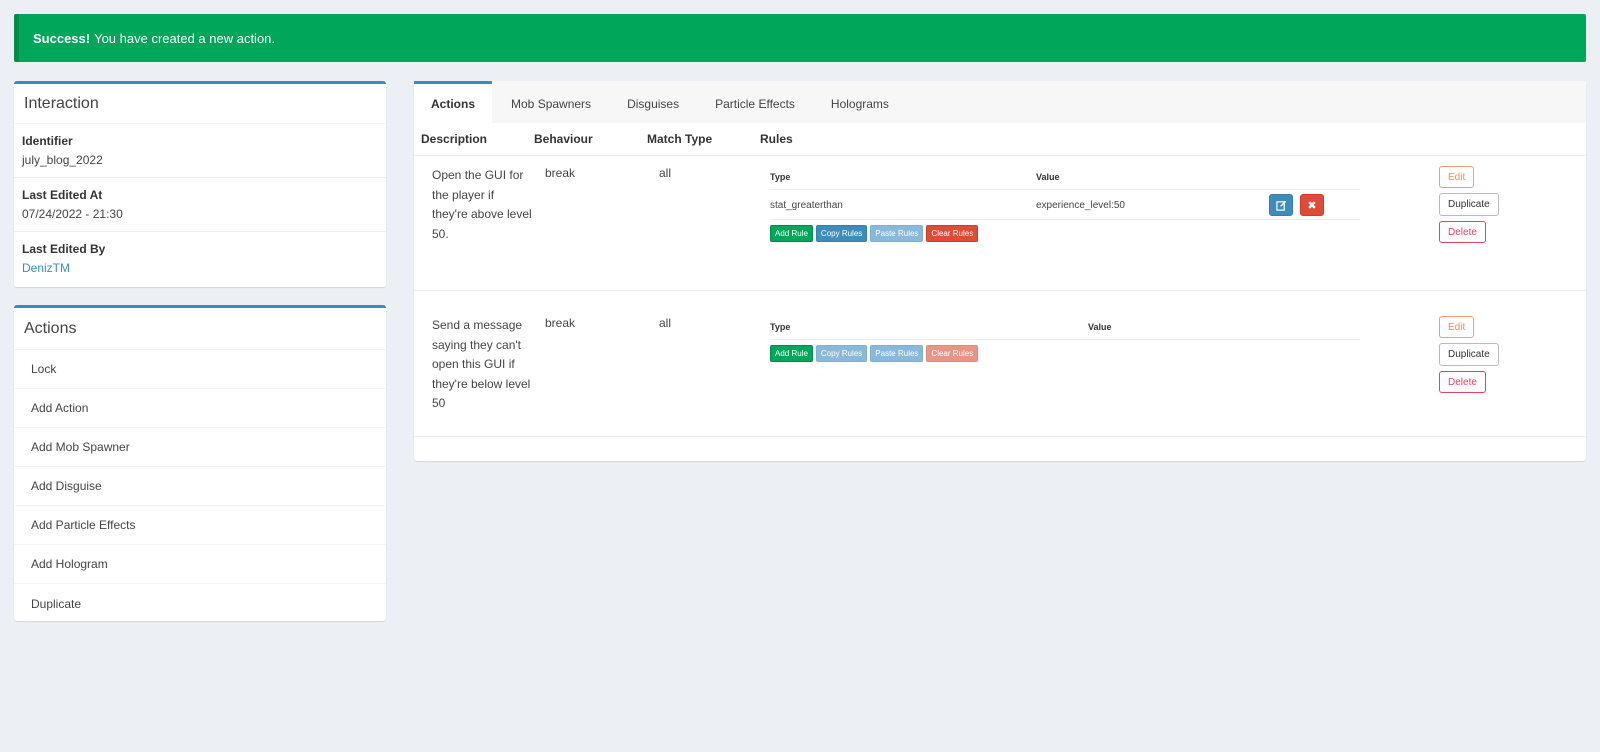 The height and width of the screenshot is (752, 1600). Describe the element at coordinates (200, 486) in the screenshot. I see `add-disguise-link: Add Disguise` at that location.